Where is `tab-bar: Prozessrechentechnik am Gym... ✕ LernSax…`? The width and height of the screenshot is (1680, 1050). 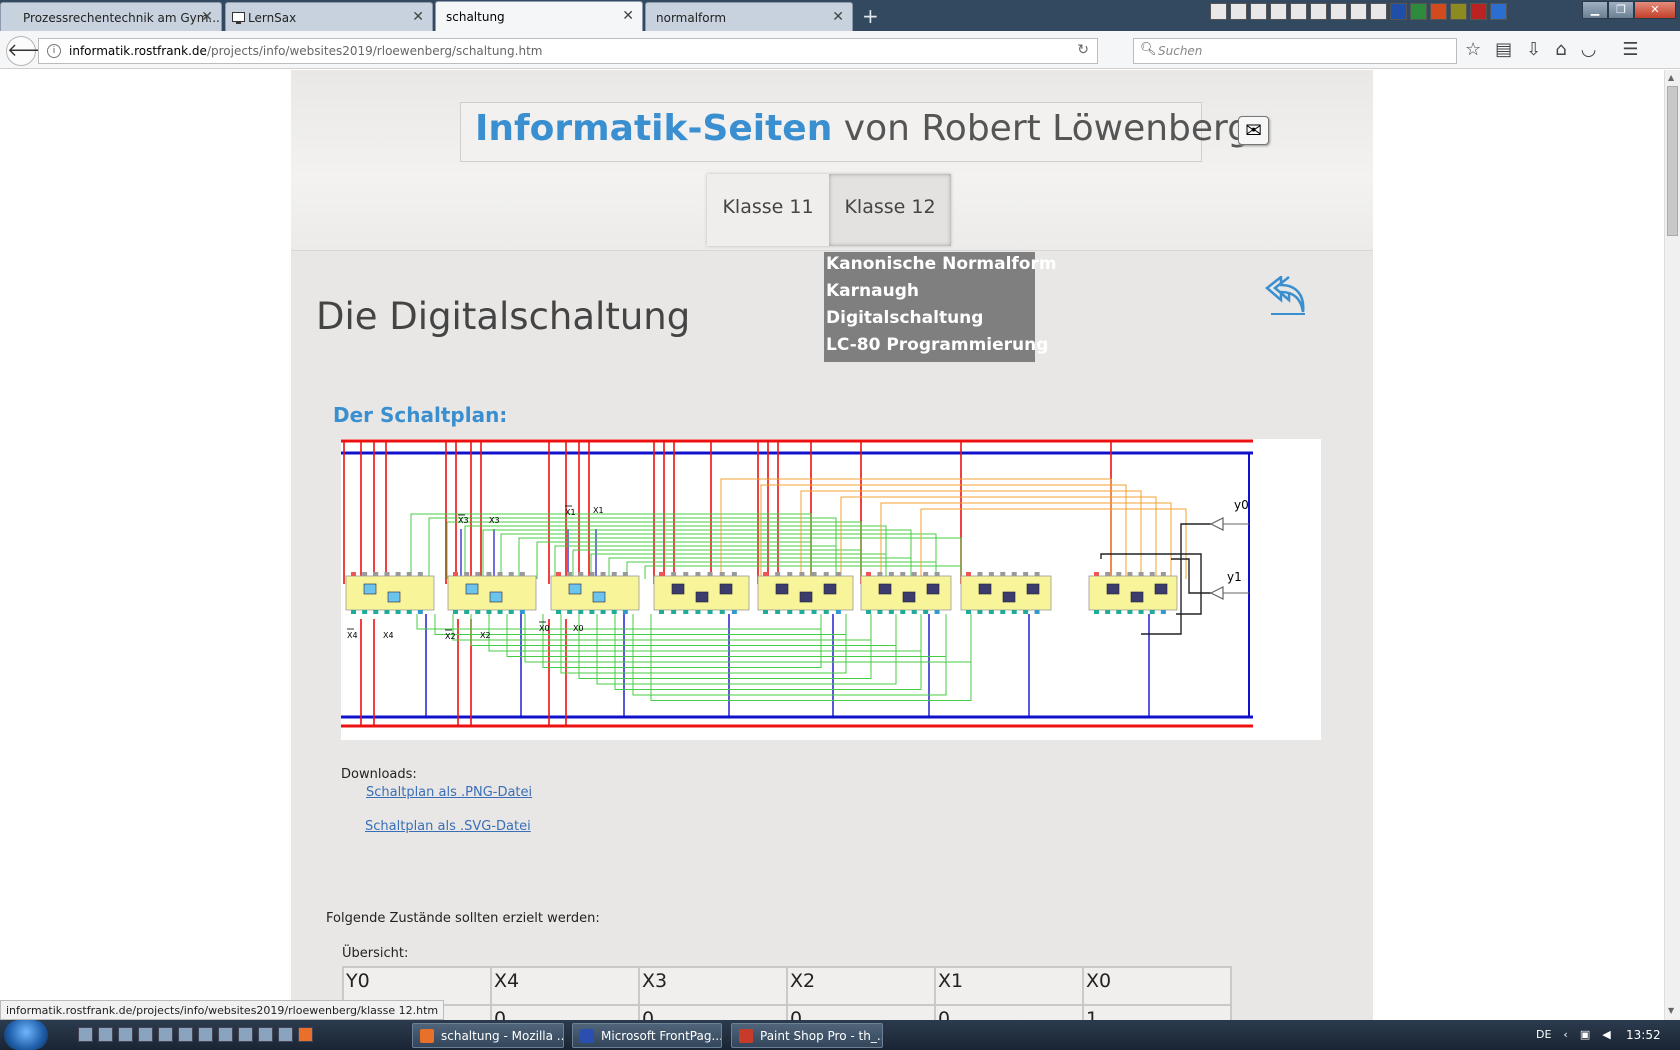
tab-bar: Prozessrechentechnik am Gym... ✕ LernSax… is located at coordinates (840, 16).